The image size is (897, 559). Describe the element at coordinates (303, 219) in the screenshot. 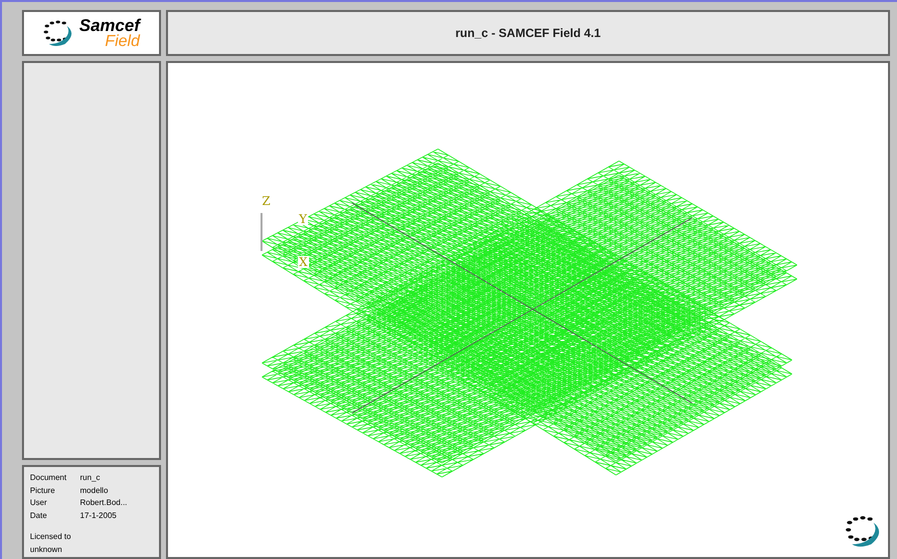

I see `axis-label: Y` at that location.